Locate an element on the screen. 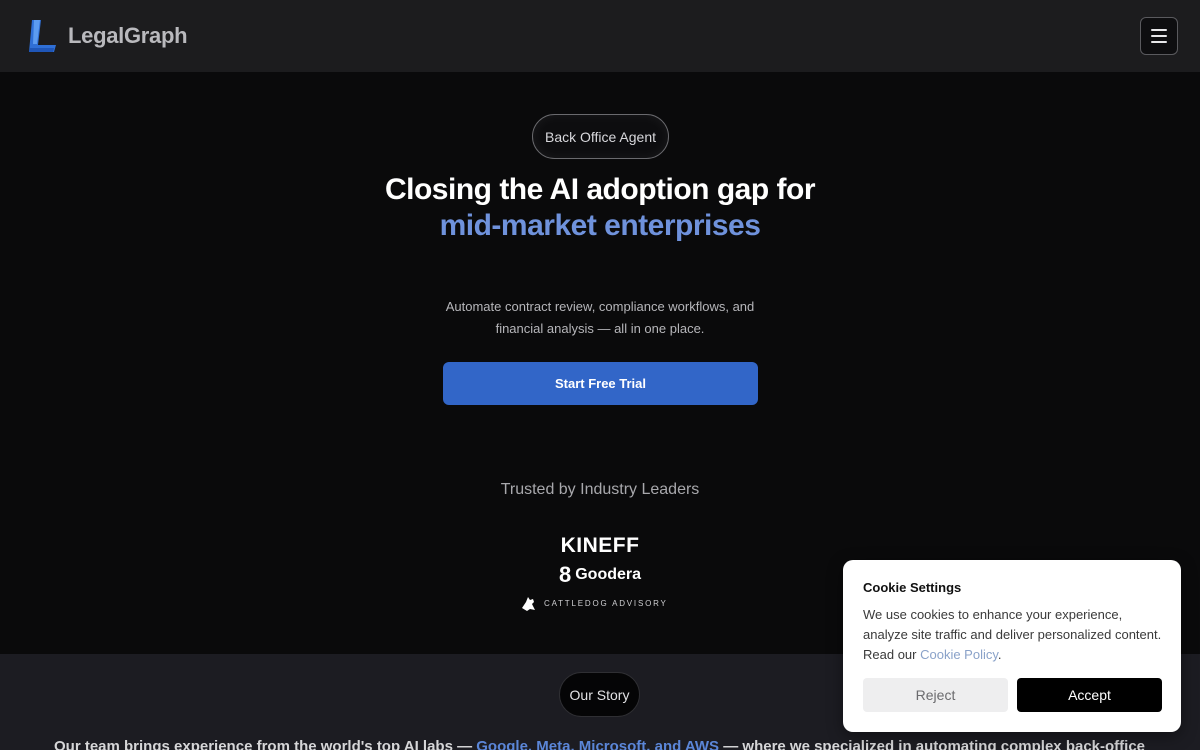  headline-line-2: mid-market enterprises is located at coordinates (600, 225).